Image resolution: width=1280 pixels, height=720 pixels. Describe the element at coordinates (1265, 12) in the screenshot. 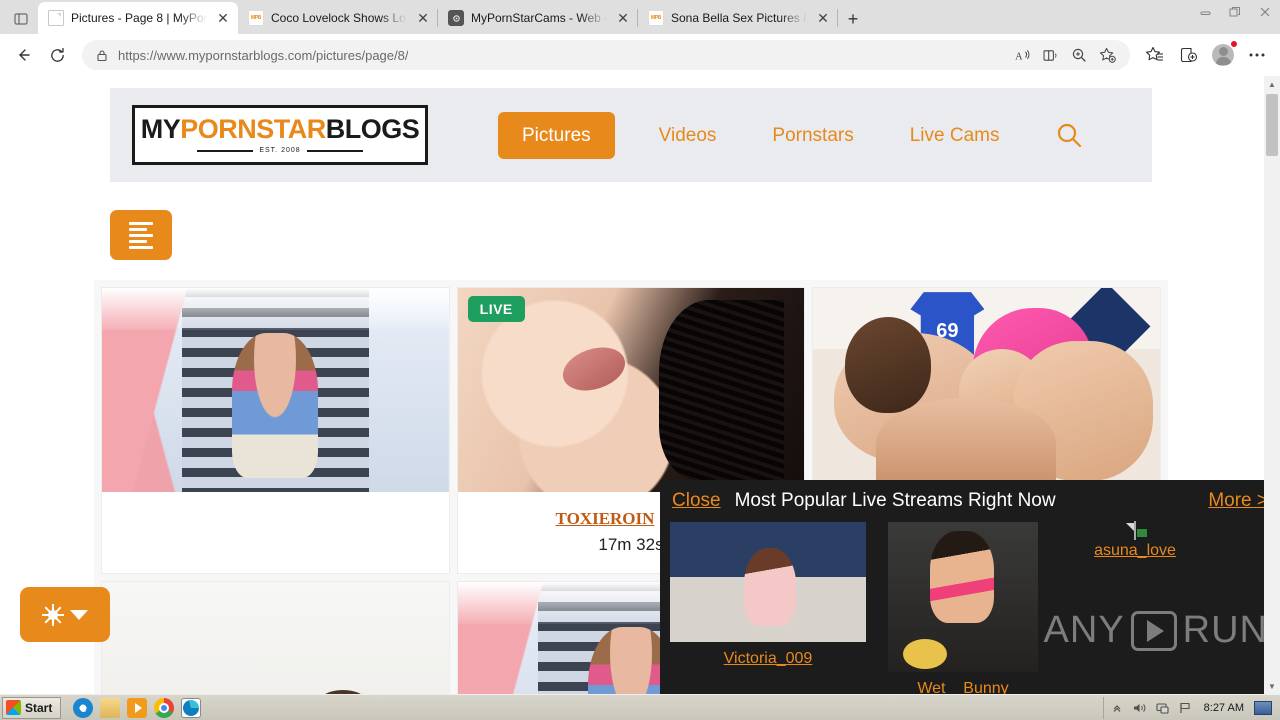

I see `close-icon` at that location.